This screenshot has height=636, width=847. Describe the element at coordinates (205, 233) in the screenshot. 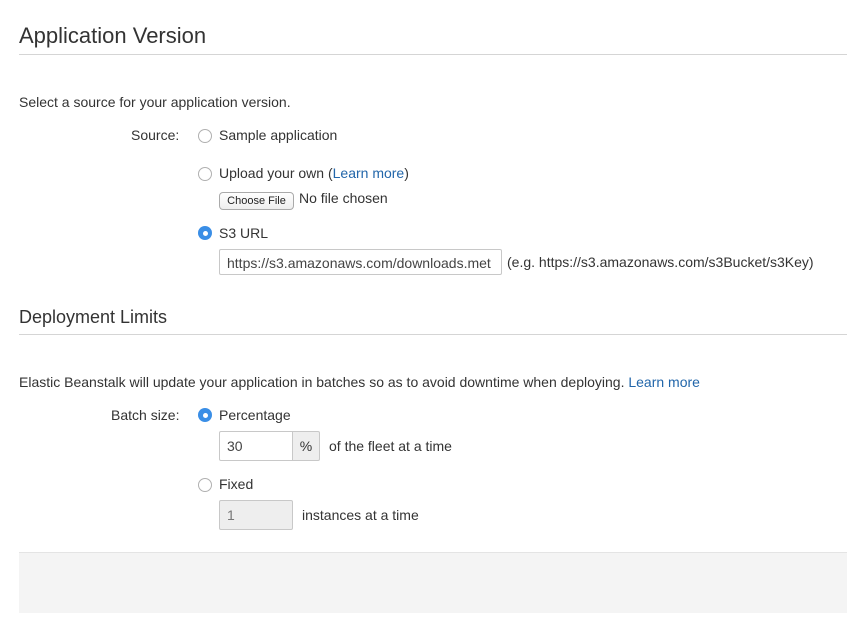

I see `radio-s3-url` at that location.